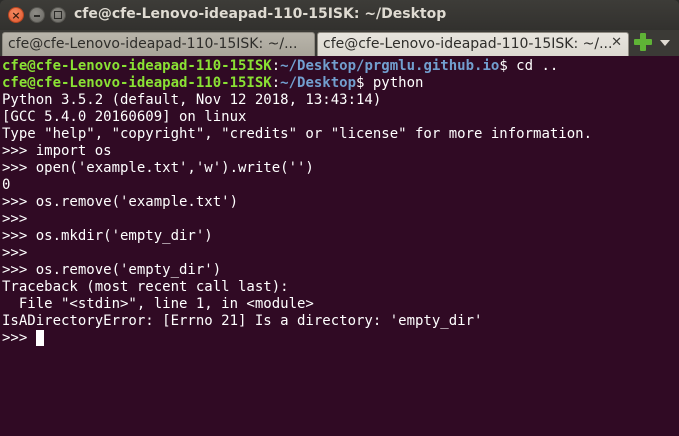 The height and width of the screenshot is (436, 679). Describe the element at coordinates (107, 236) in the screenshot. I see `output-line: >>> os.mkdir('empty_dir')` at that location.